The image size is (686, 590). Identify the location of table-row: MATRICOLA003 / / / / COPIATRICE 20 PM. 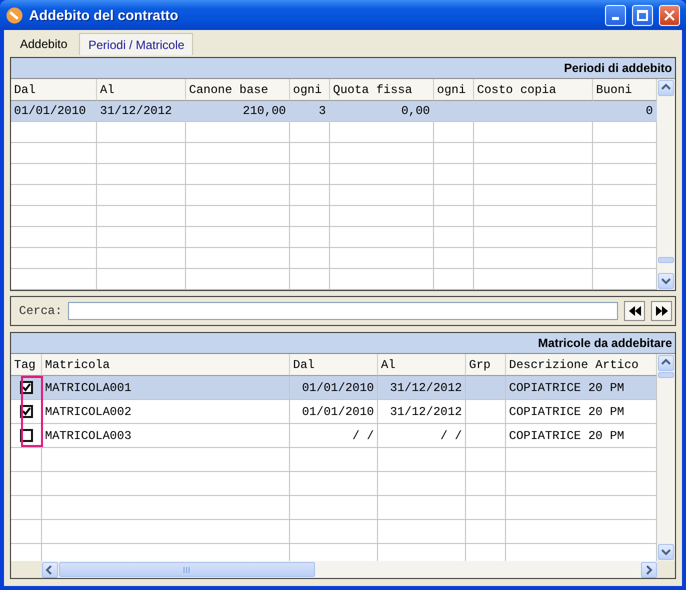
(334, 436).